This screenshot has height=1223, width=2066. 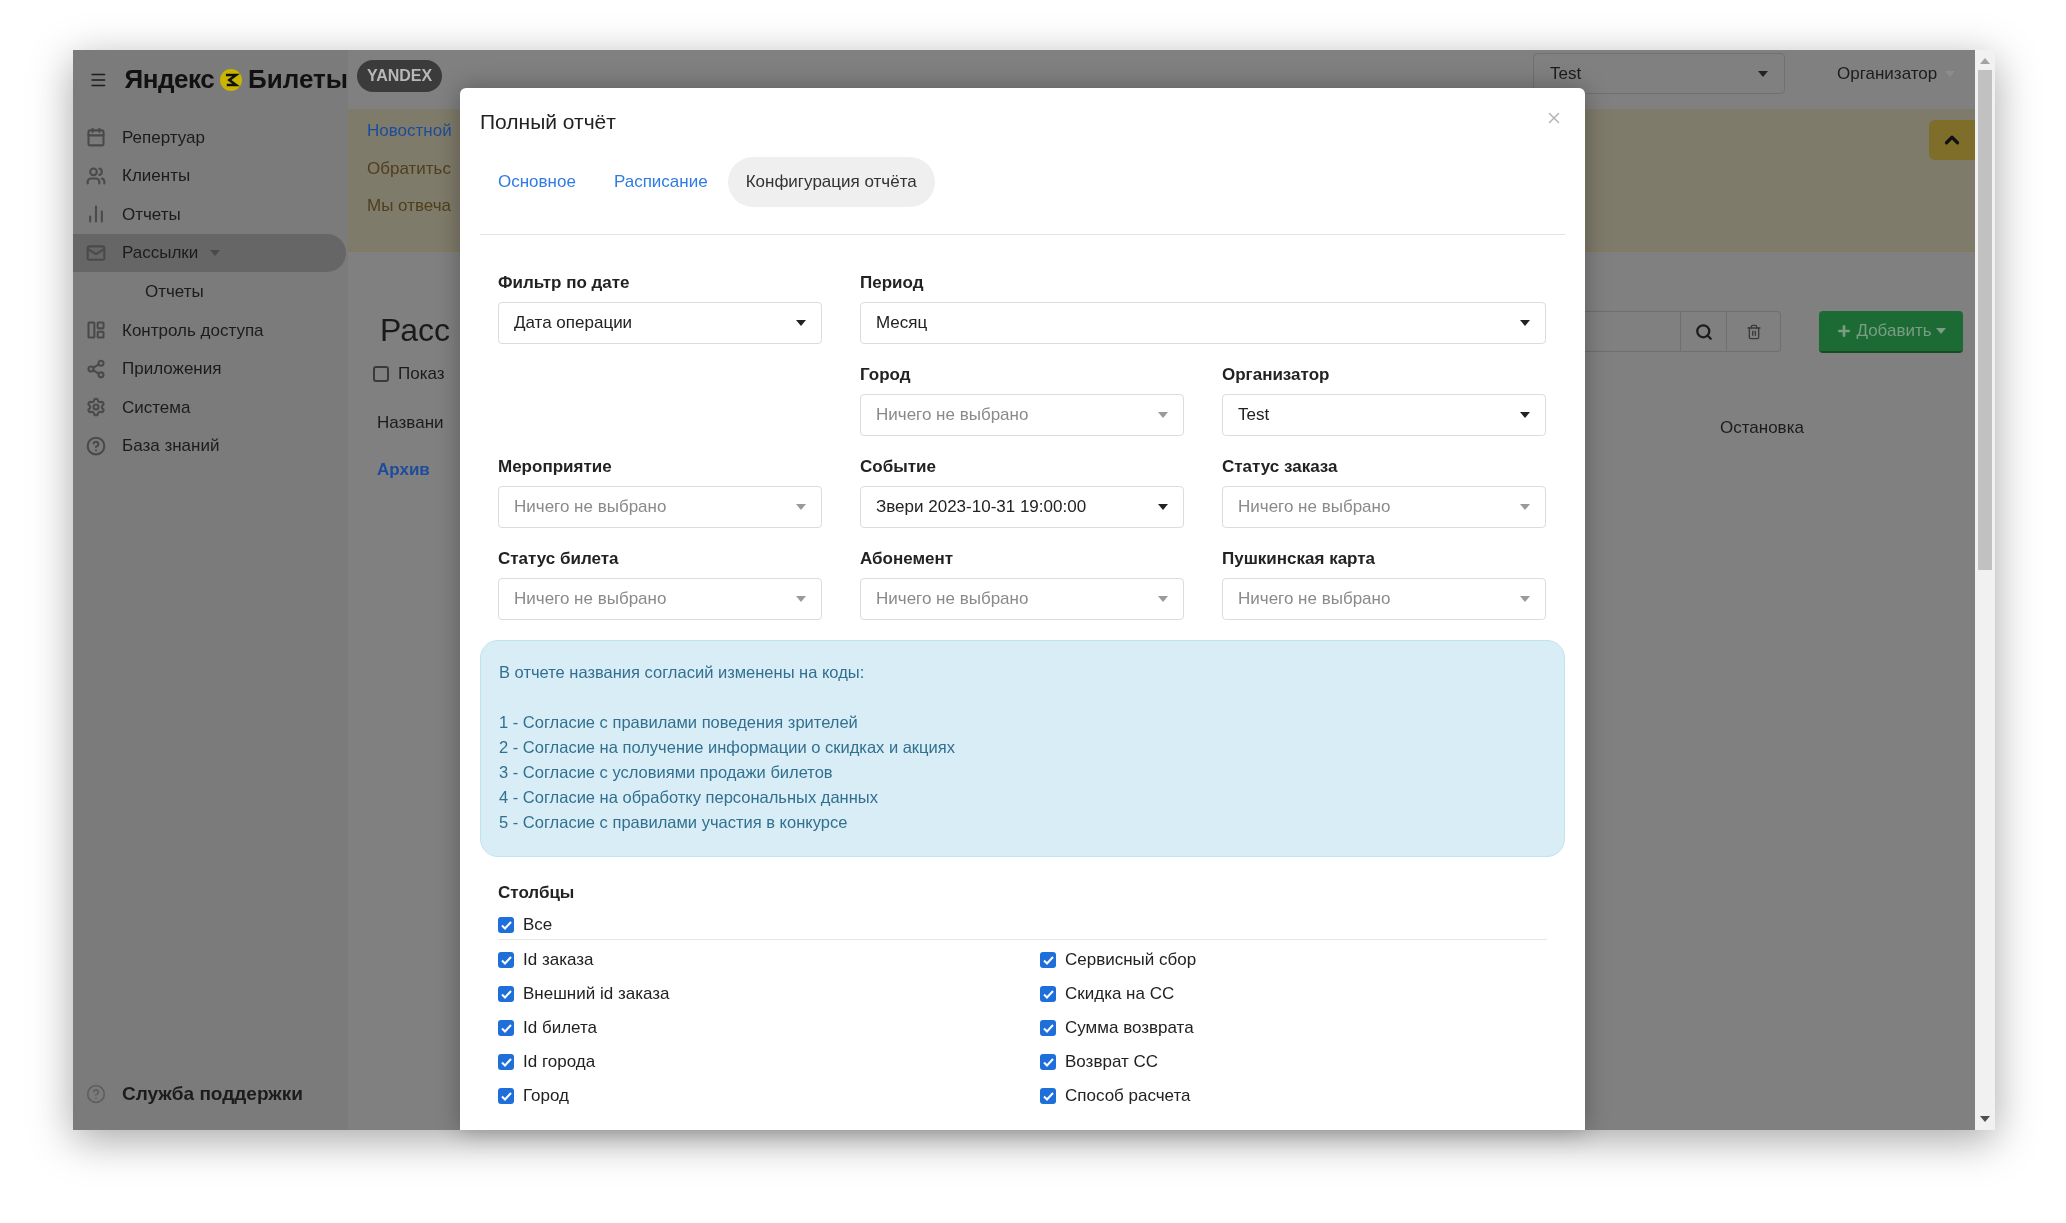 I want to click on info-line: 2 - Согласие на получение информации о скидках и акциях, so click(x=727, y=747).